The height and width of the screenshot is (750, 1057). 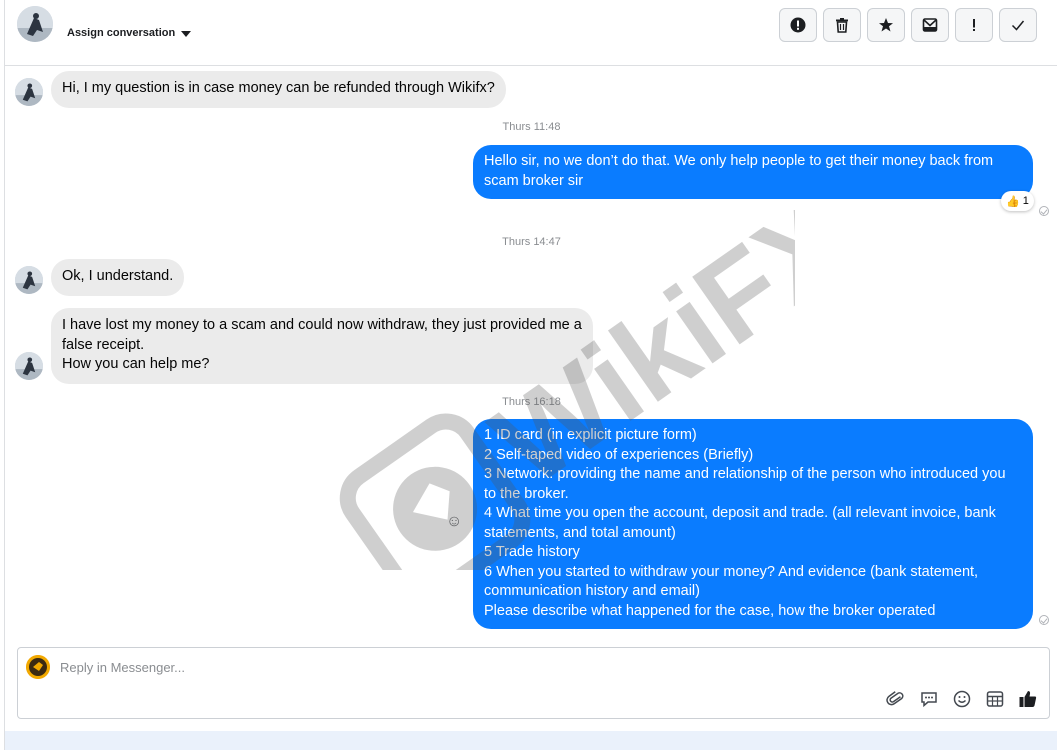 What do you see at coordinates (186, 34) in the screenshot?
I see `caret-down-icon` at bounding box center [186, 34].